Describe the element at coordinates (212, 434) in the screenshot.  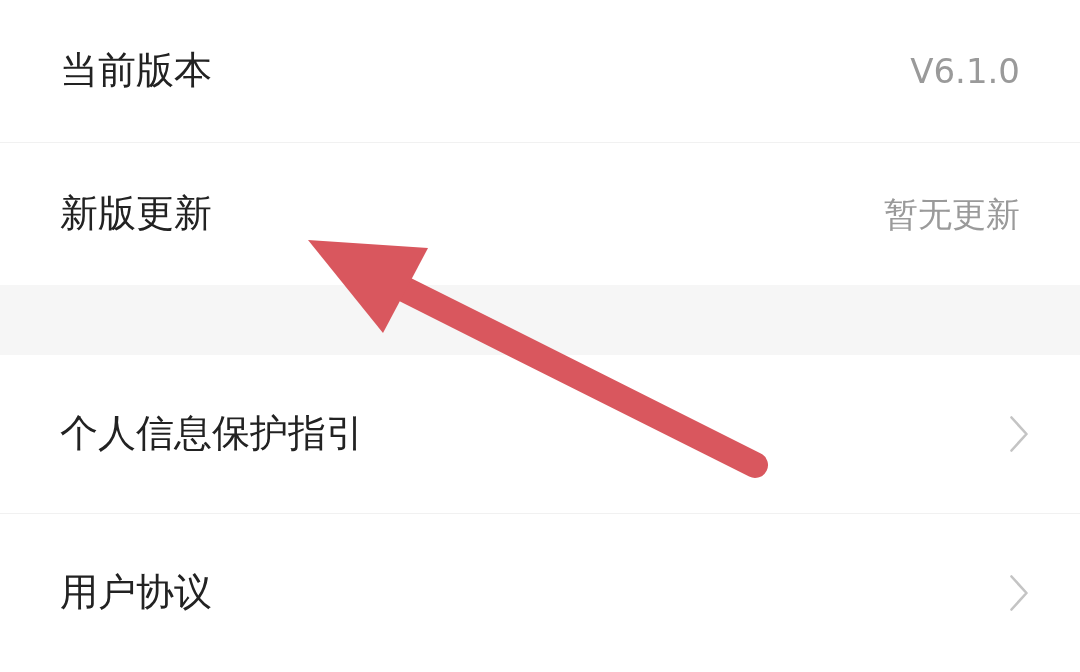
I see `setting-link: 个人信息保护指引` at that location.